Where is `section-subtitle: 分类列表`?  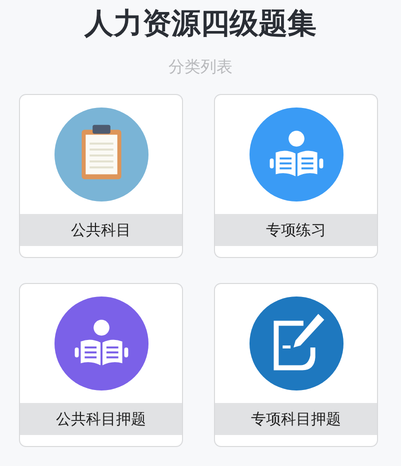
section-subtitle: 分类列表 is located at coordinates (201, 67).